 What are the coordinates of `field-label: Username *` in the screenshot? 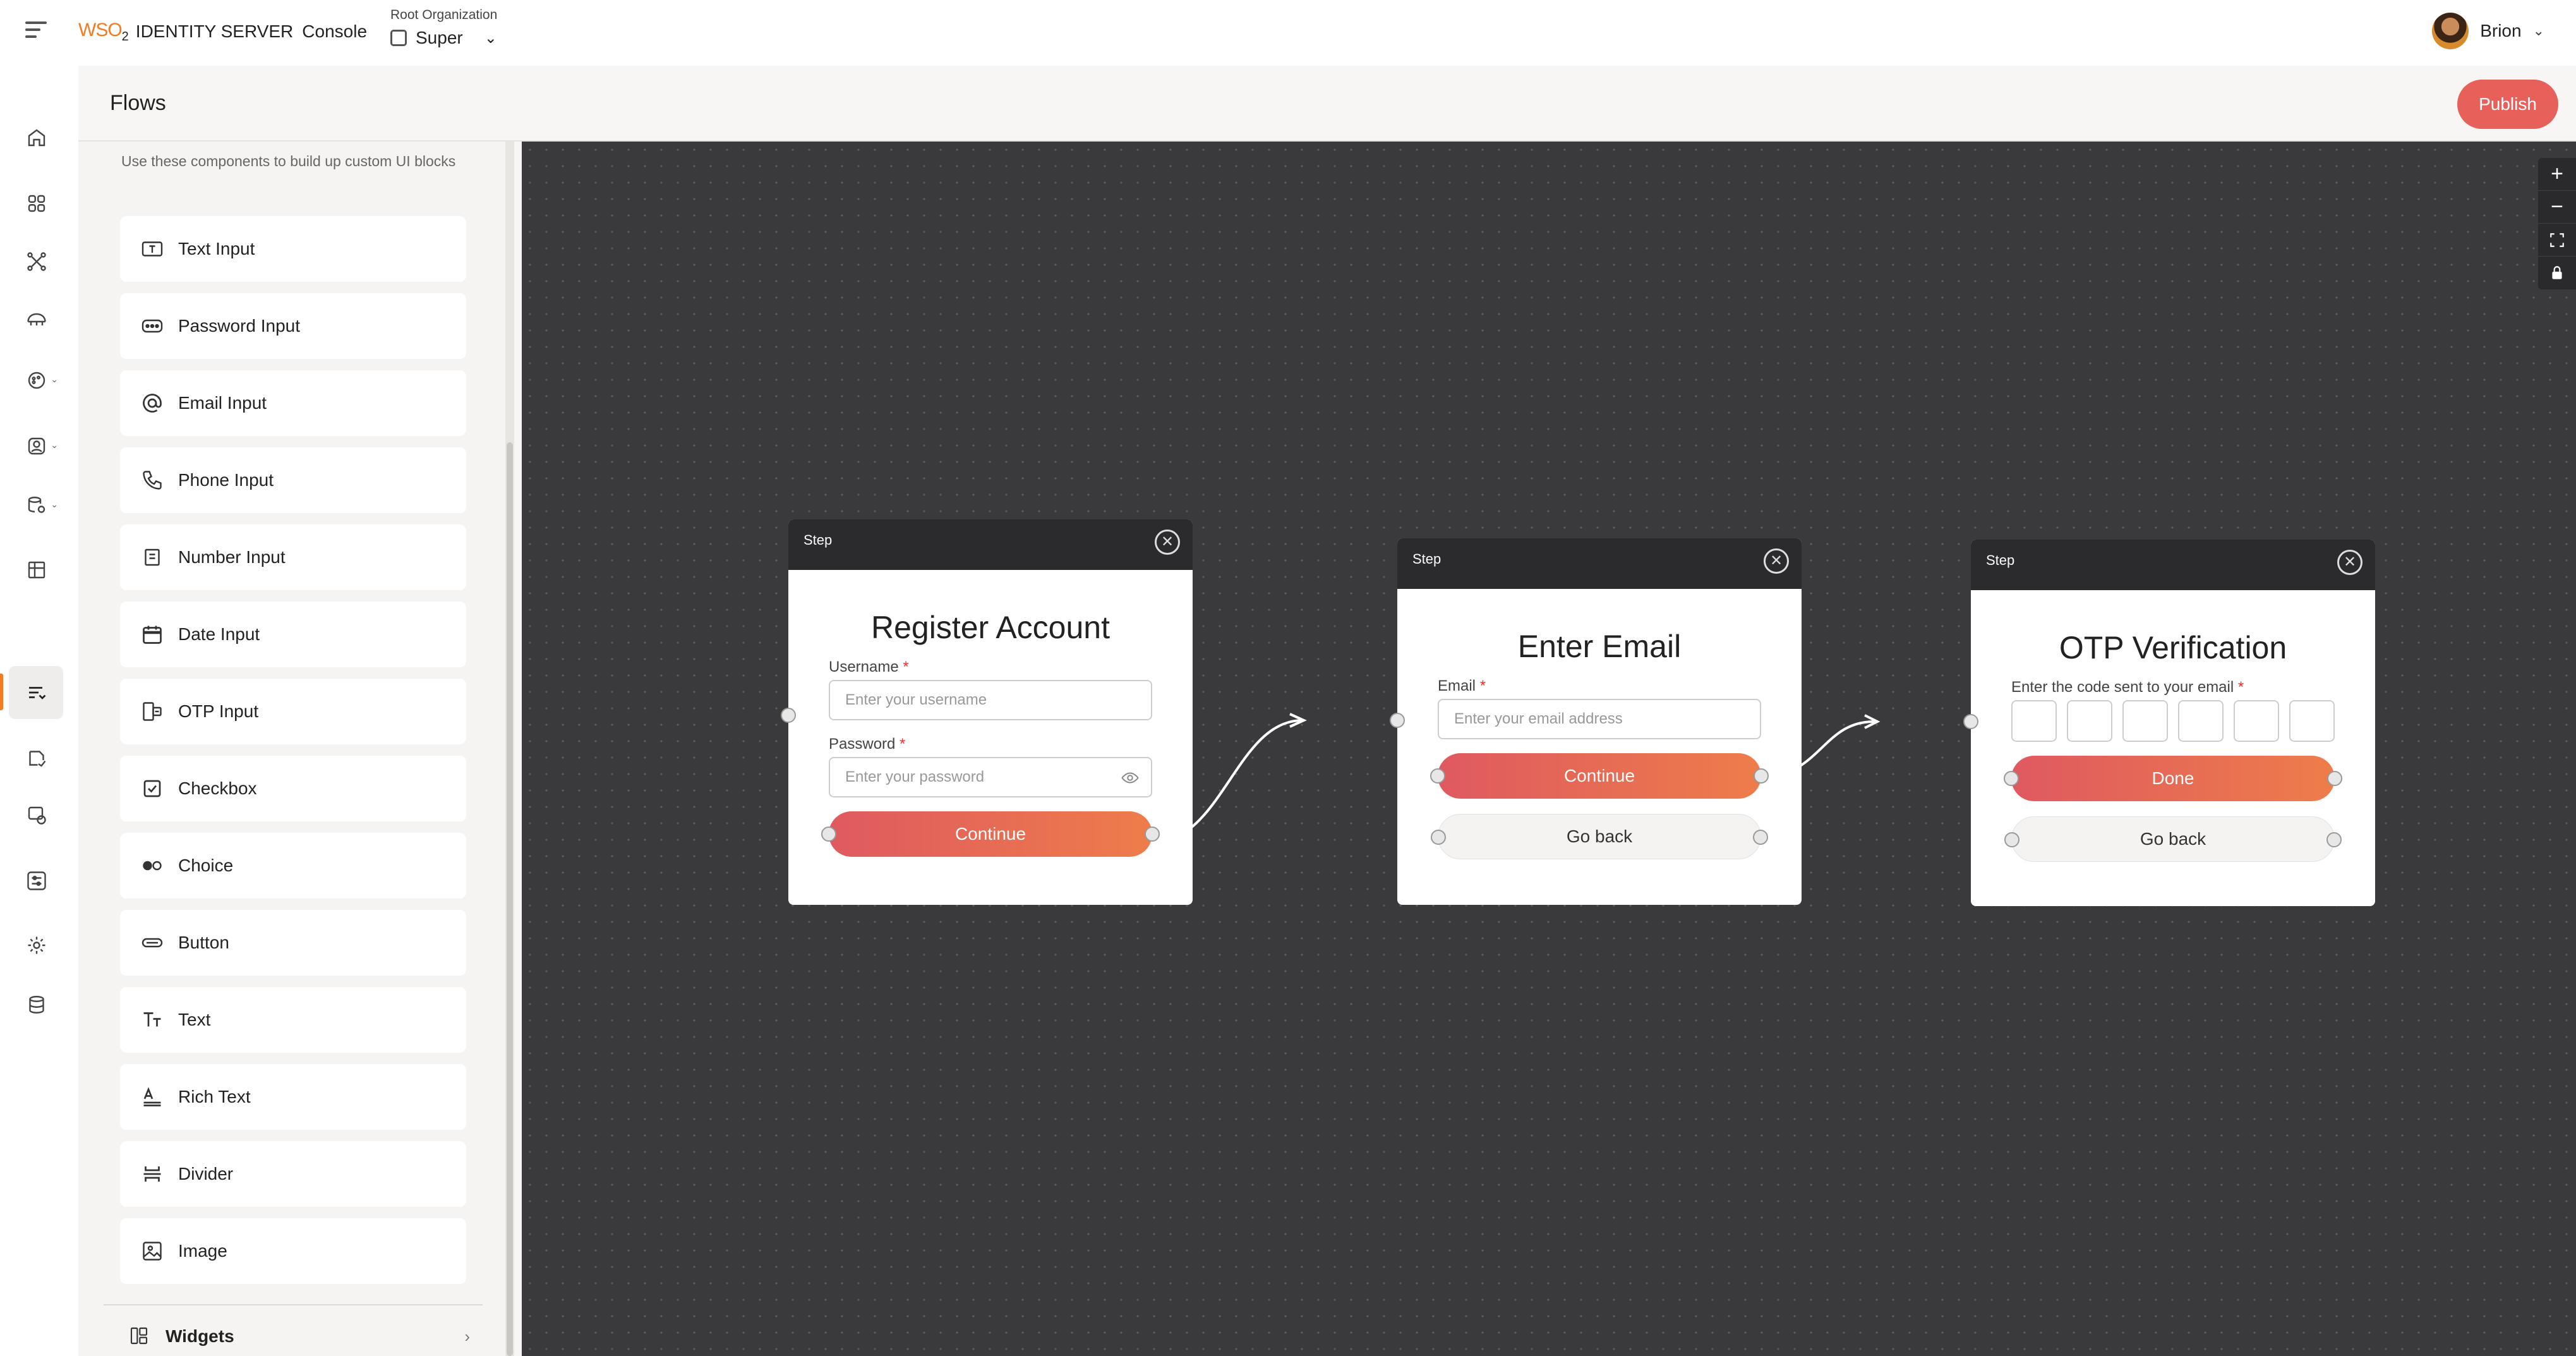 It's located at (869, 666).